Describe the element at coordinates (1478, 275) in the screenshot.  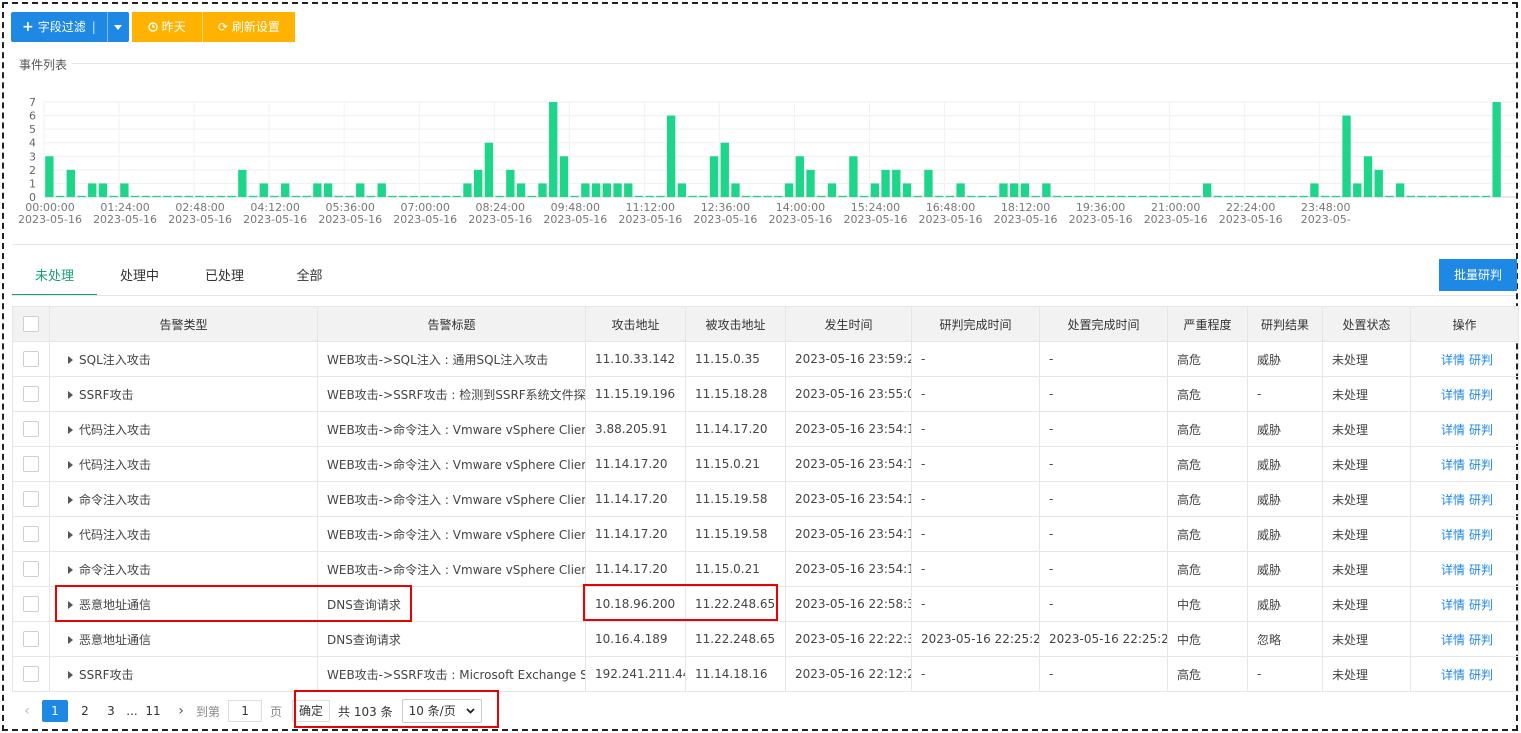
I see `batch-judge-button: 批量研判` at that location.